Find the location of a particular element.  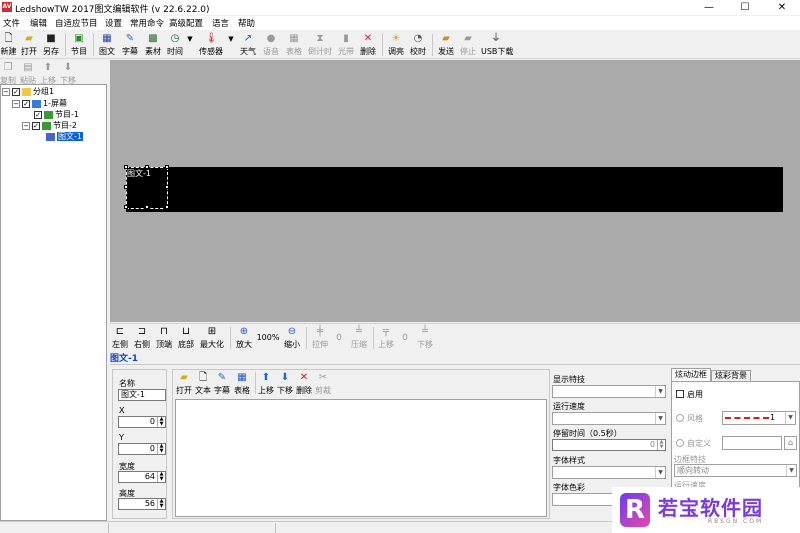

custom-radio is located at coordinates (680, 443).